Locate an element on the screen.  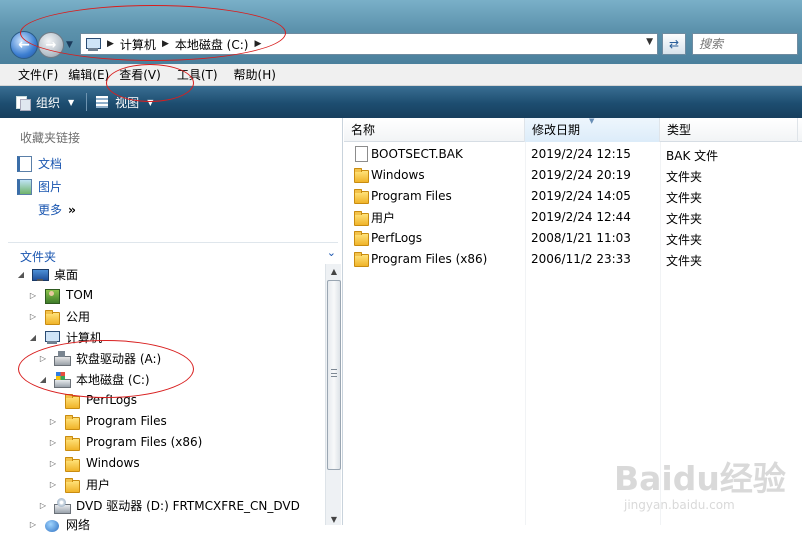
file-row: Program Files (x86) 2006/11/2 23:33 文件夹 is located at coordinates (573, 258).